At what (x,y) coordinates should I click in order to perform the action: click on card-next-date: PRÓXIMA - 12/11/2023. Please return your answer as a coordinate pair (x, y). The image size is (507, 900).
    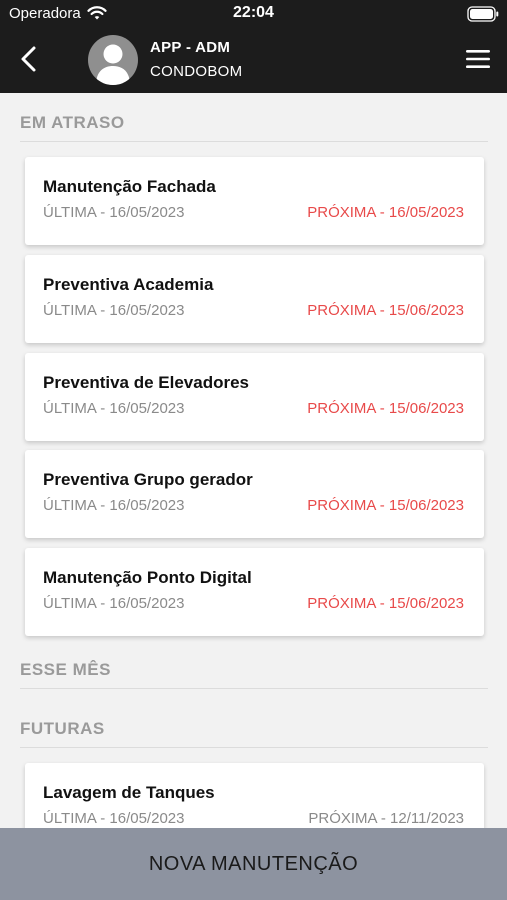
    Looking at the image, I should click on (386, 818).